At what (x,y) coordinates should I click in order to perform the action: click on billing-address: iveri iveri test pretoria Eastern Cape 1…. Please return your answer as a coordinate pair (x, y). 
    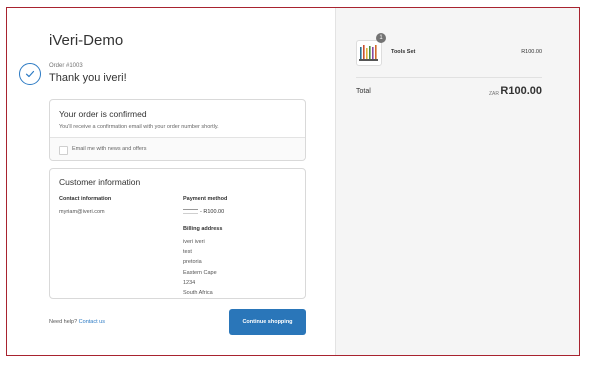
    Looking at the image, I should click on (200, 267).